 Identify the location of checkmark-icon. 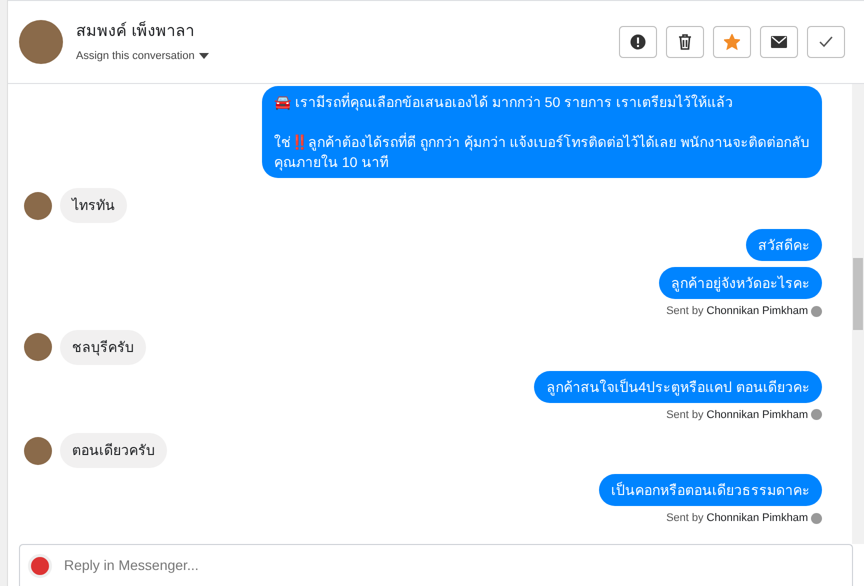
(826, 42).